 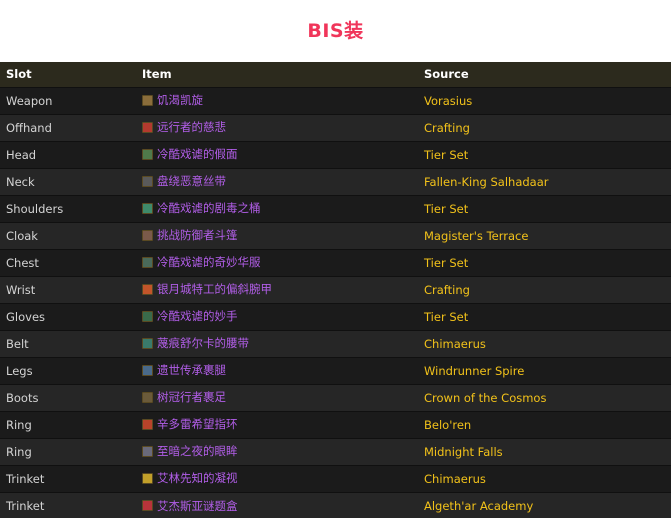 I want to click on item-cell: 冷酷戏谑的假面, so click(x=277, y=154).